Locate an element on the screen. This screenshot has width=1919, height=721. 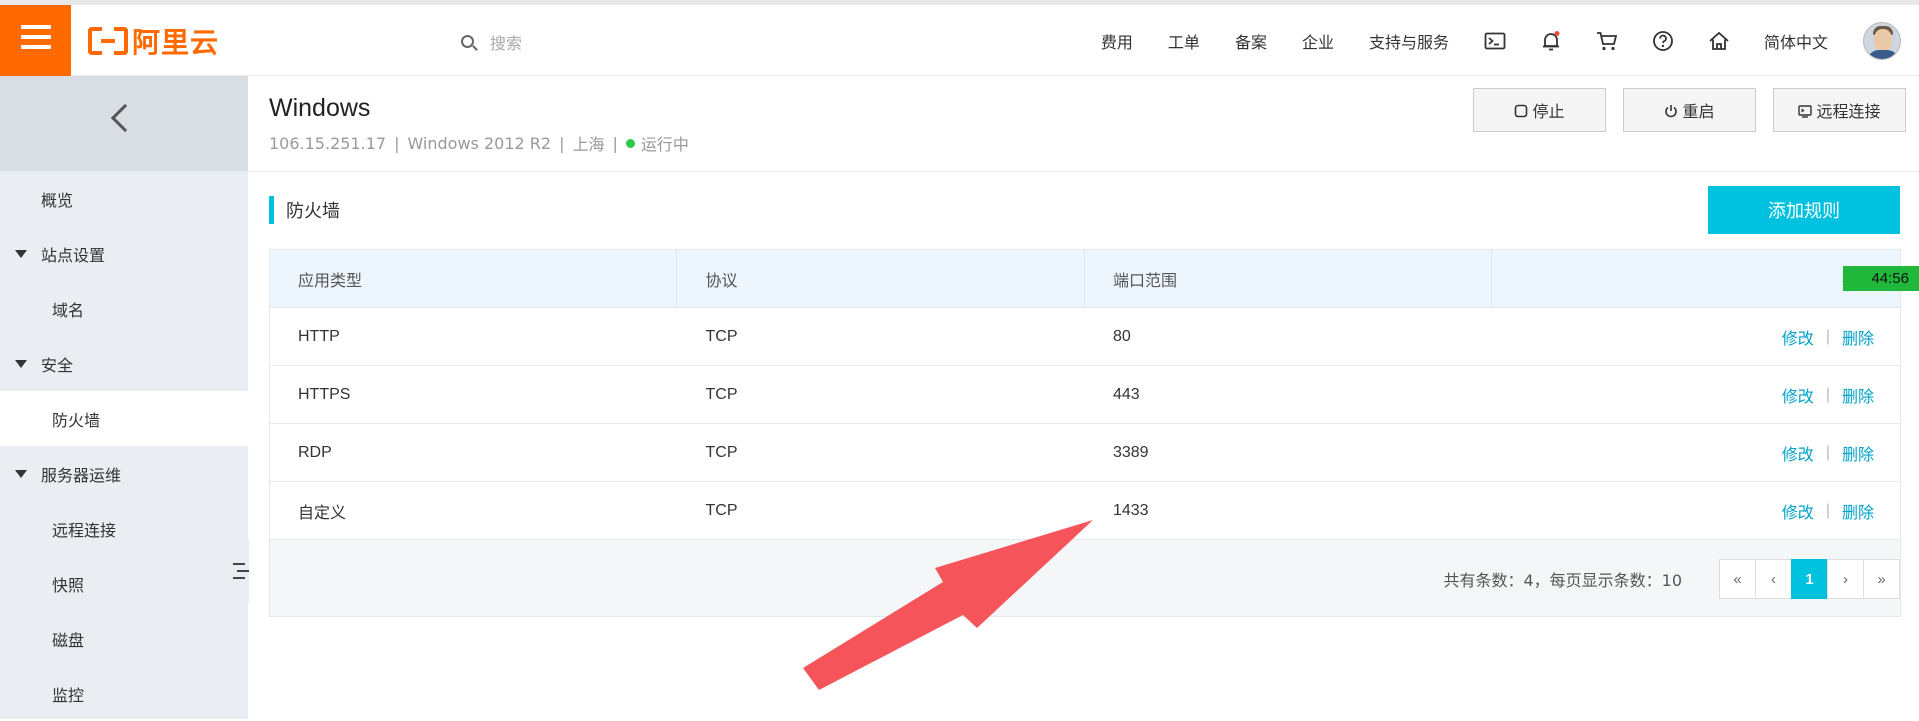
stop-icon is located at coordinates (1521, 110).